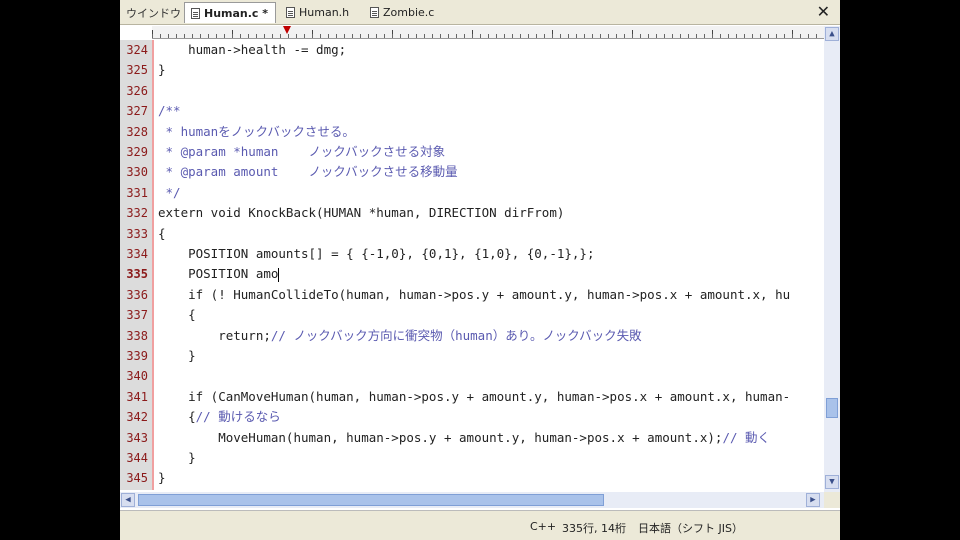 This screenshot has width=960, height=540. I want to click on horizontal-scrollbar: ◀ ▶, so click(472, 500).